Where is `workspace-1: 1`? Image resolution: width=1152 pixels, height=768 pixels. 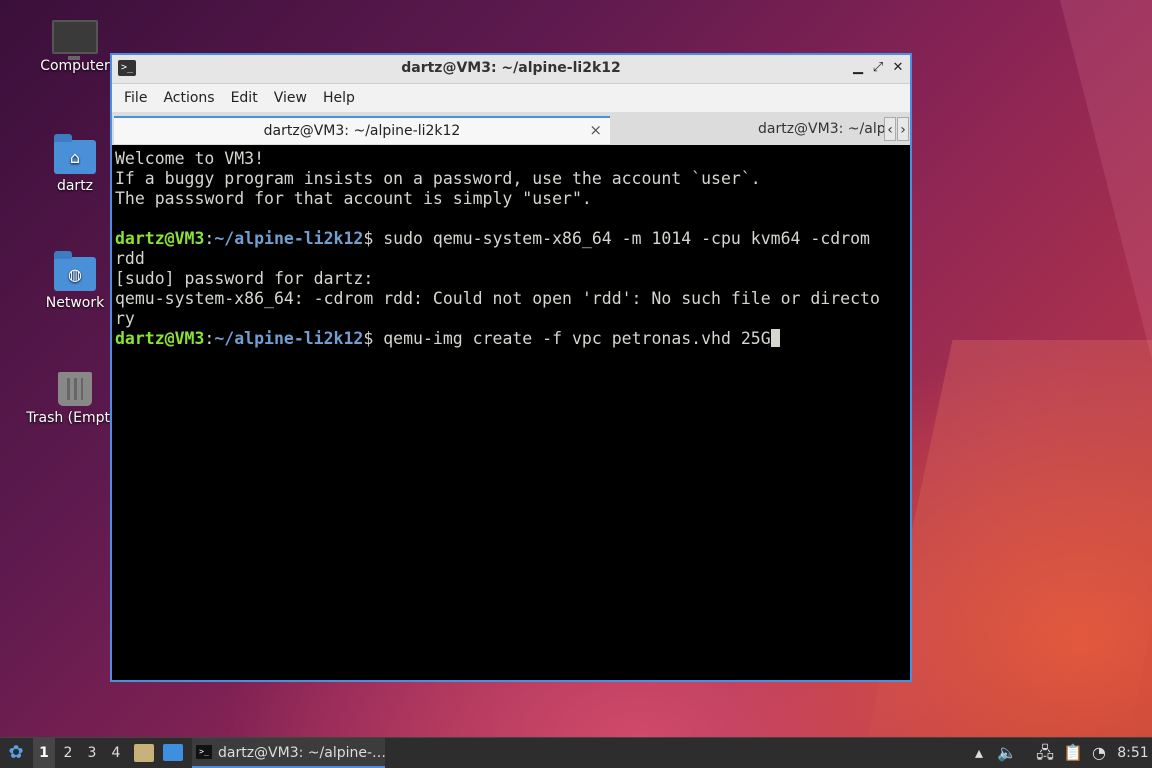
workspace-1: 1 is located at coordinates (44, 753).